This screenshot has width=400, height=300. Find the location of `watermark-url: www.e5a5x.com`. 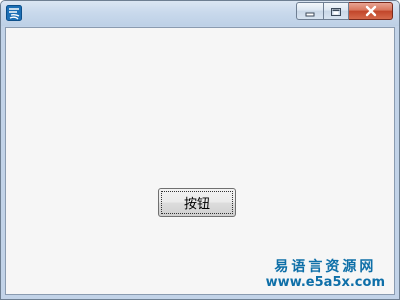

watermark-url: www.e5a5x.com is located at coordinates (325, 282).